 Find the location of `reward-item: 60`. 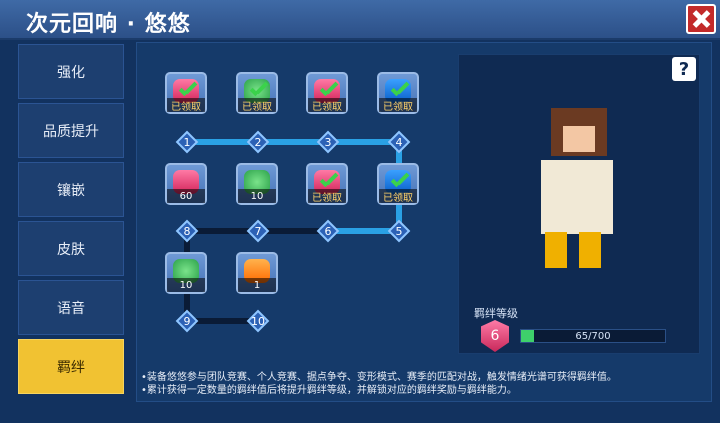

reward-item: 60 is located at coordinates (186, 184).